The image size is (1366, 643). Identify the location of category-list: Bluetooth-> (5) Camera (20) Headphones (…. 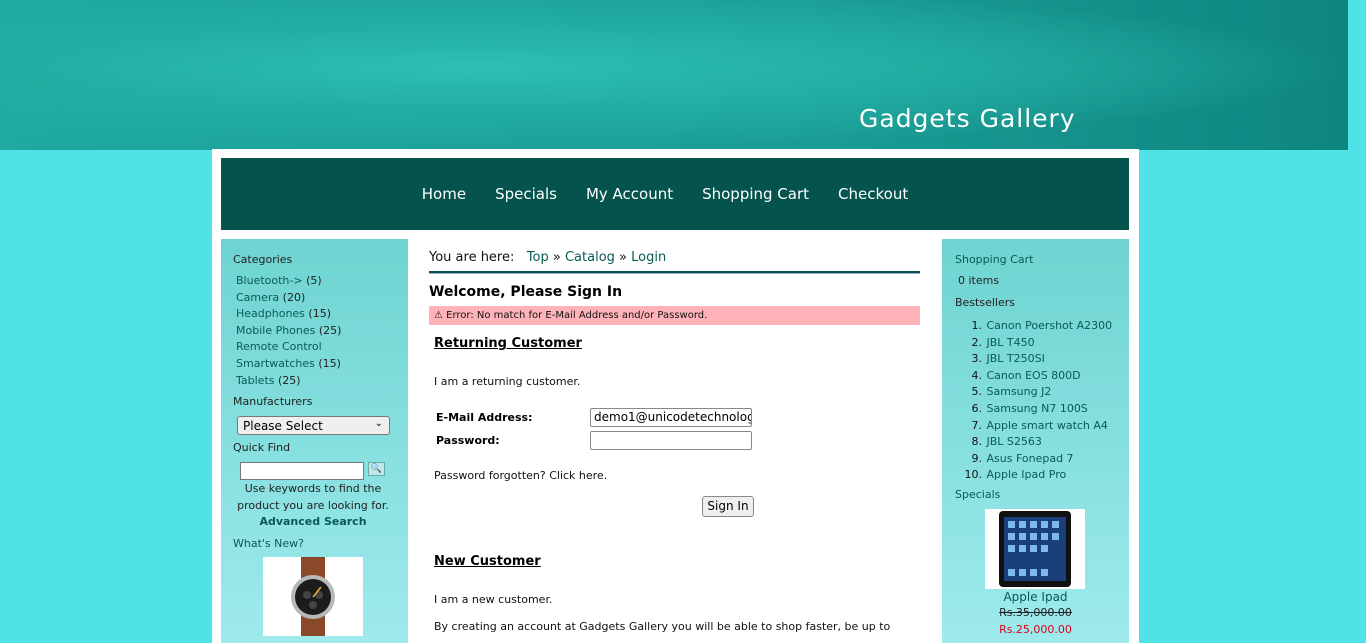
(288, 331).